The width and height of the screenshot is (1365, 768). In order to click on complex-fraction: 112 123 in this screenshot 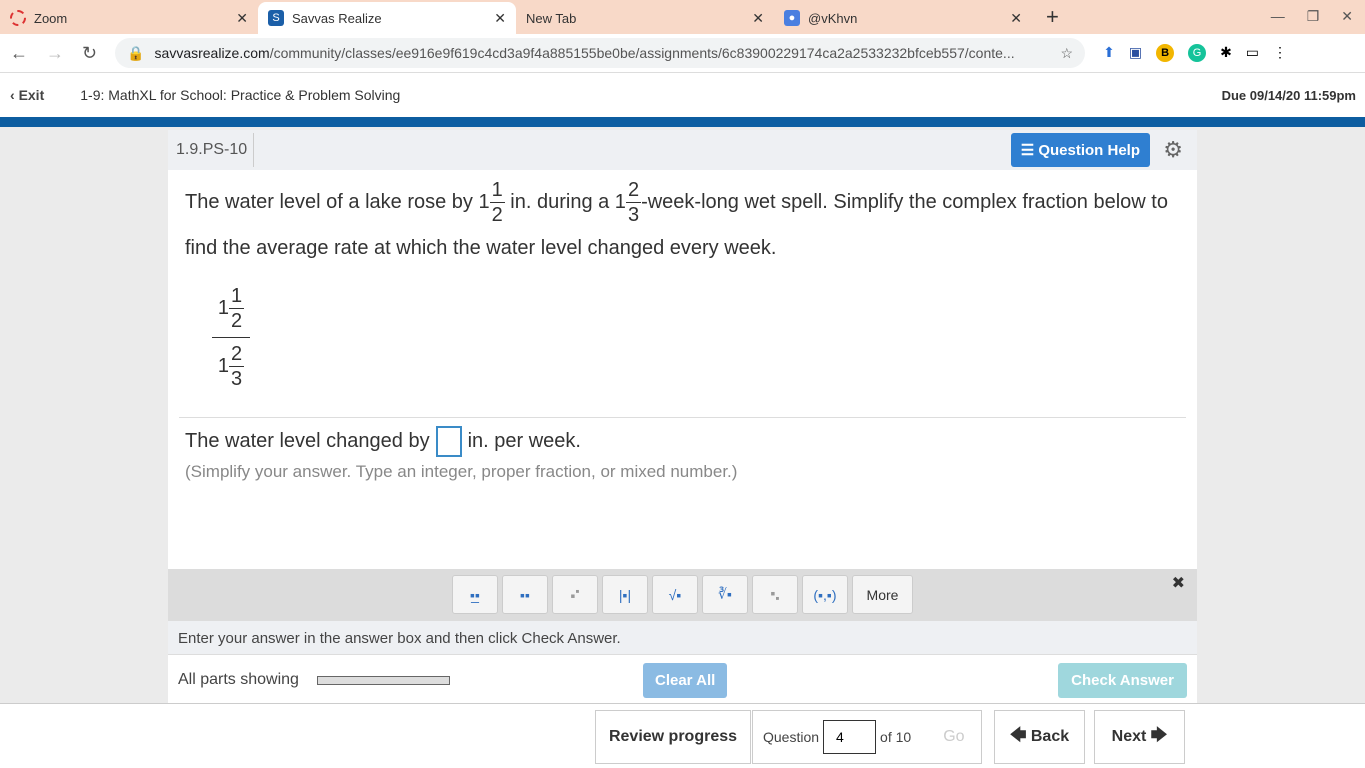, I will do `click(231, 337)`.